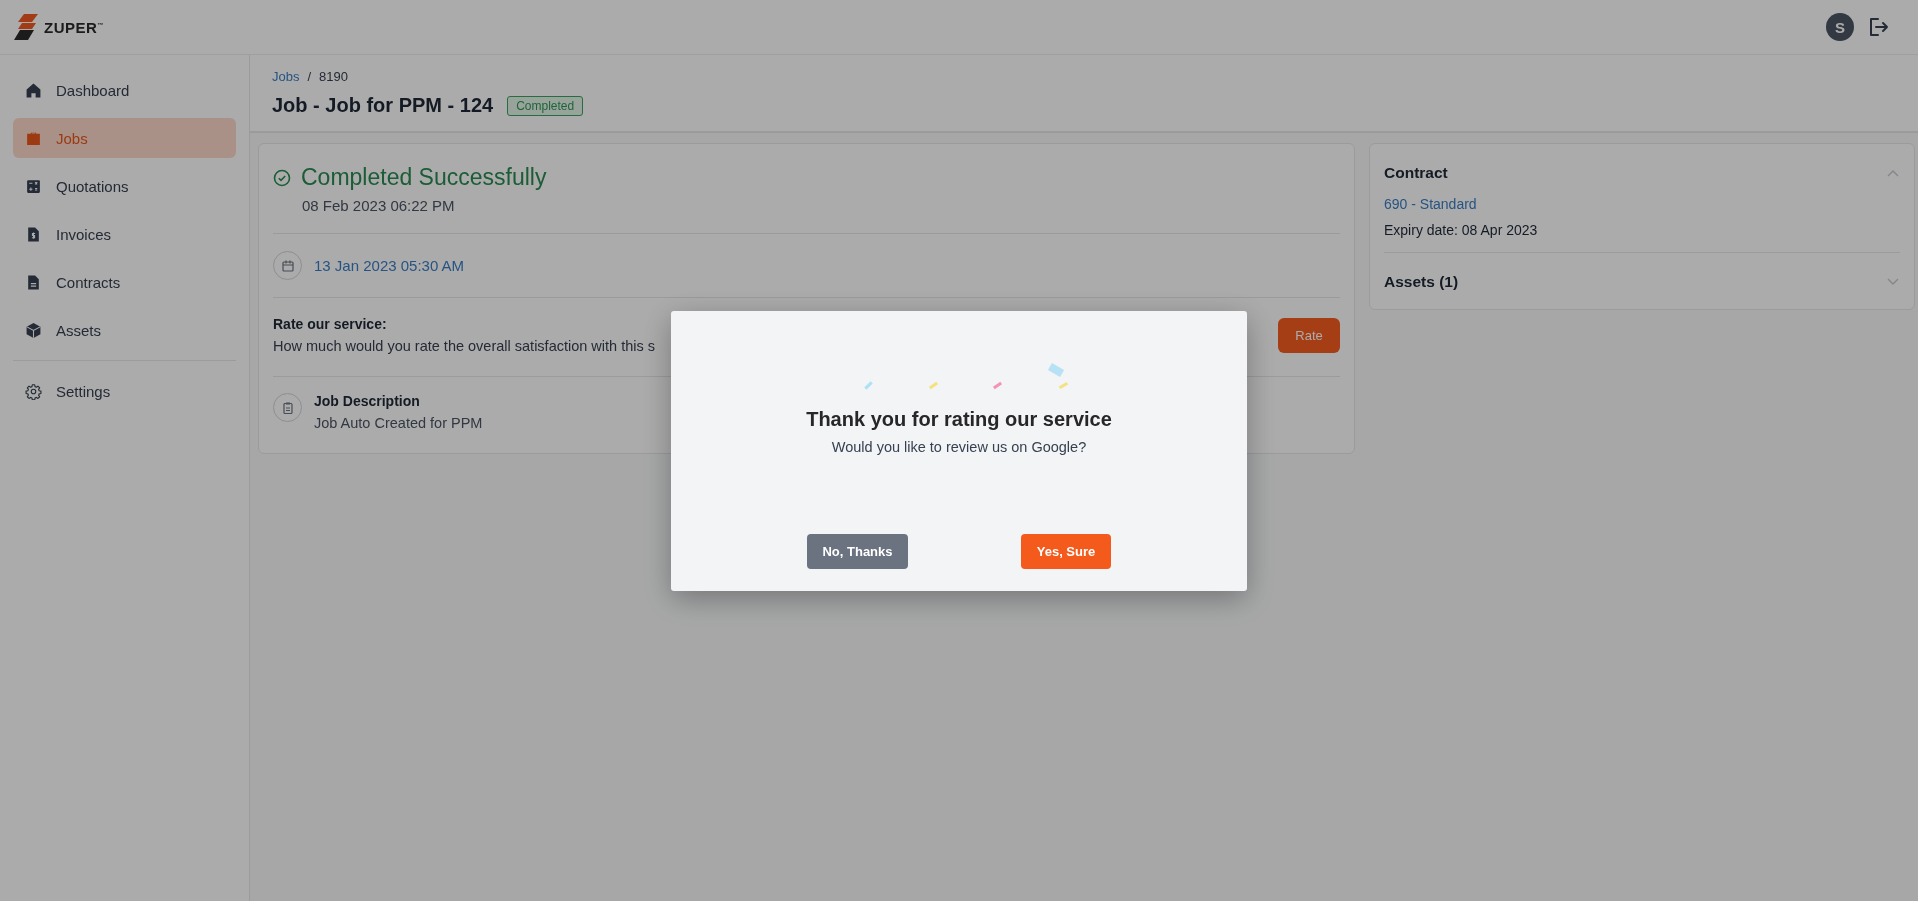 Image resolution: width=1918 pixels, height=901 pixels. I want to click on chevron-up-icon, so click(1893, 173).